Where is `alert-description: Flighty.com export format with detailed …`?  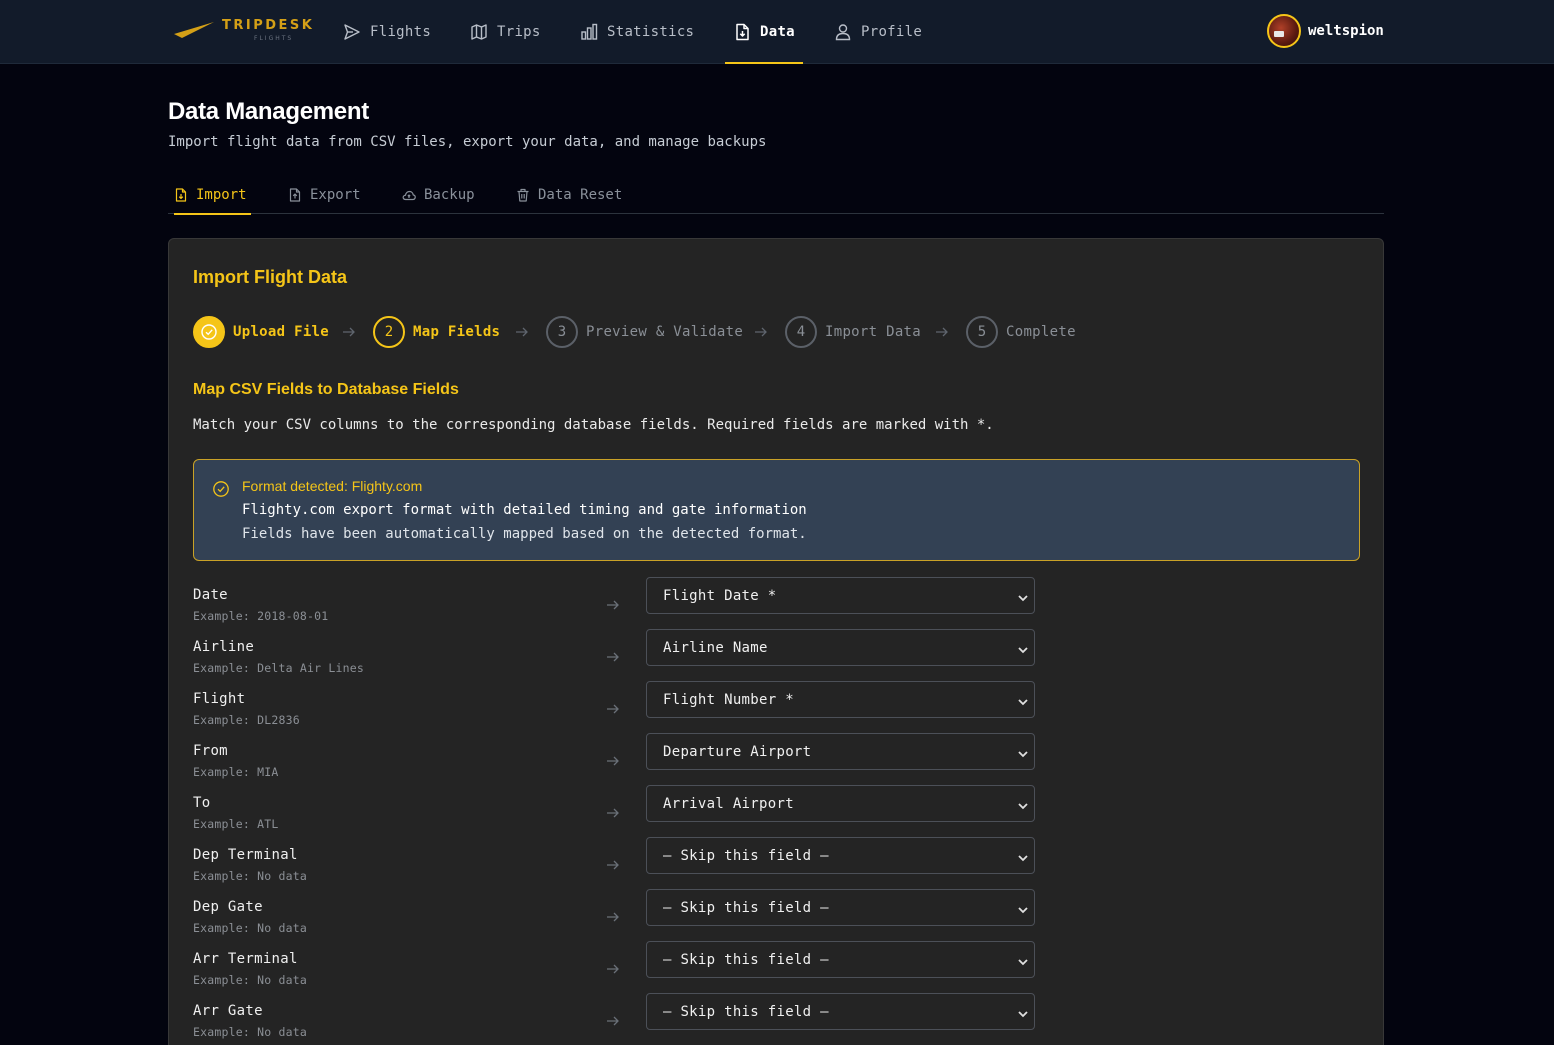
alert-description: Flighty.com export format with detailed … is located at coordinates (524, 510).